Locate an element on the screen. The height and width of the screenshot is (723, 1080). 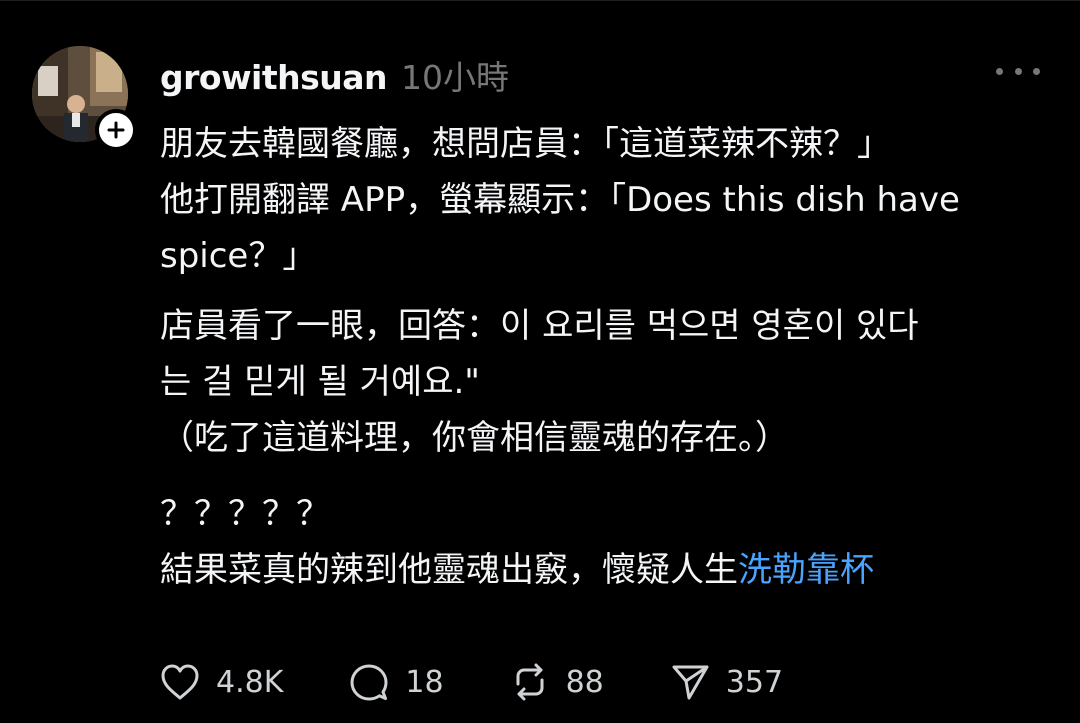
post-line-text: 結果菜真的辣到他靈魂出竅，懷疑人生 is located at coordinates (449, 570).